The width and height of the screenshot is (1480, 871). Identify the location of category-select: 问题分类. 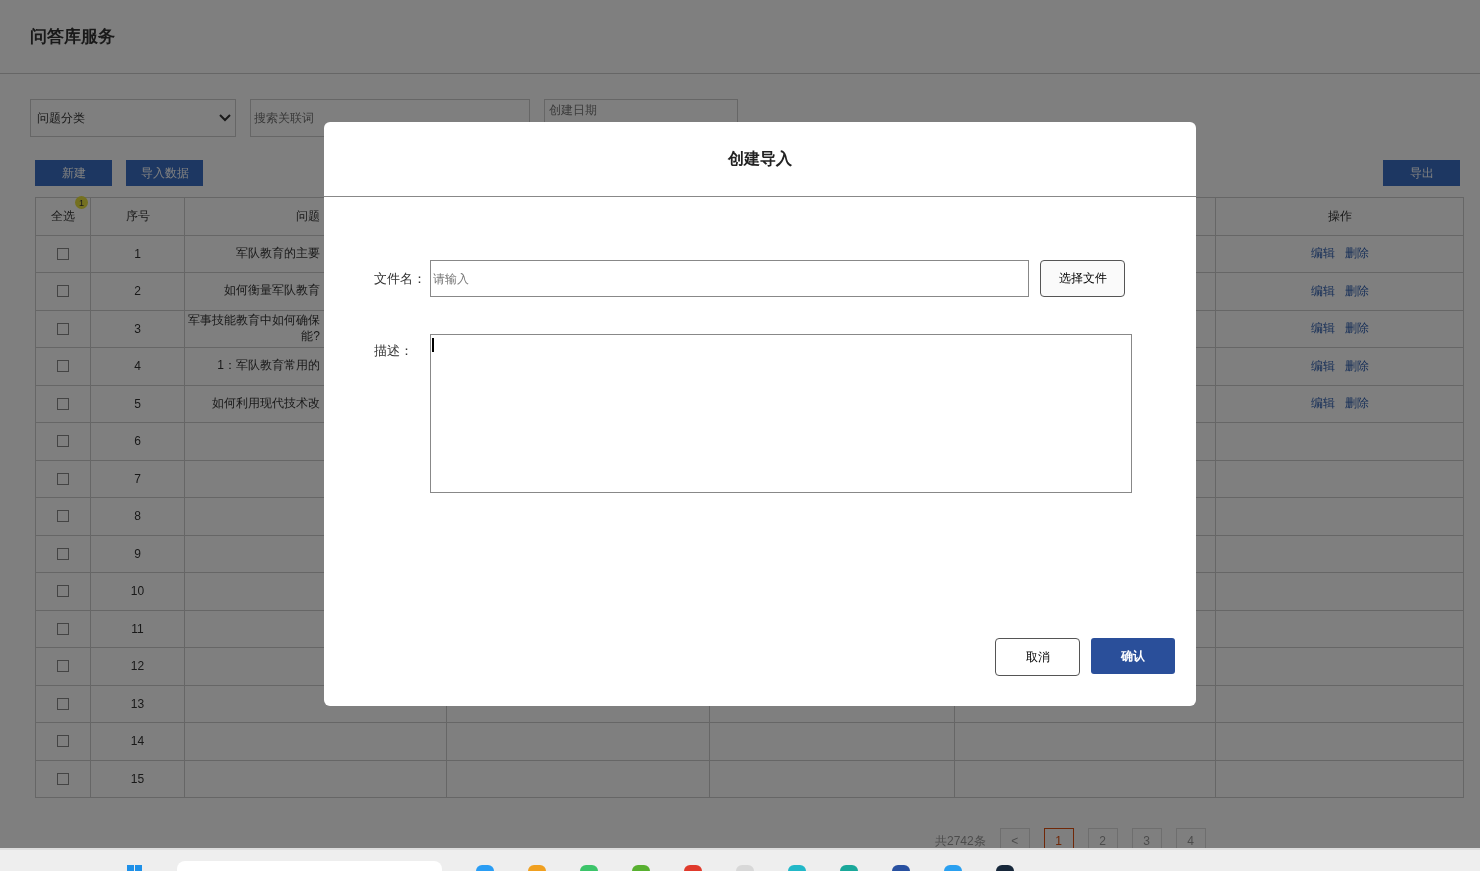
(133, 118).